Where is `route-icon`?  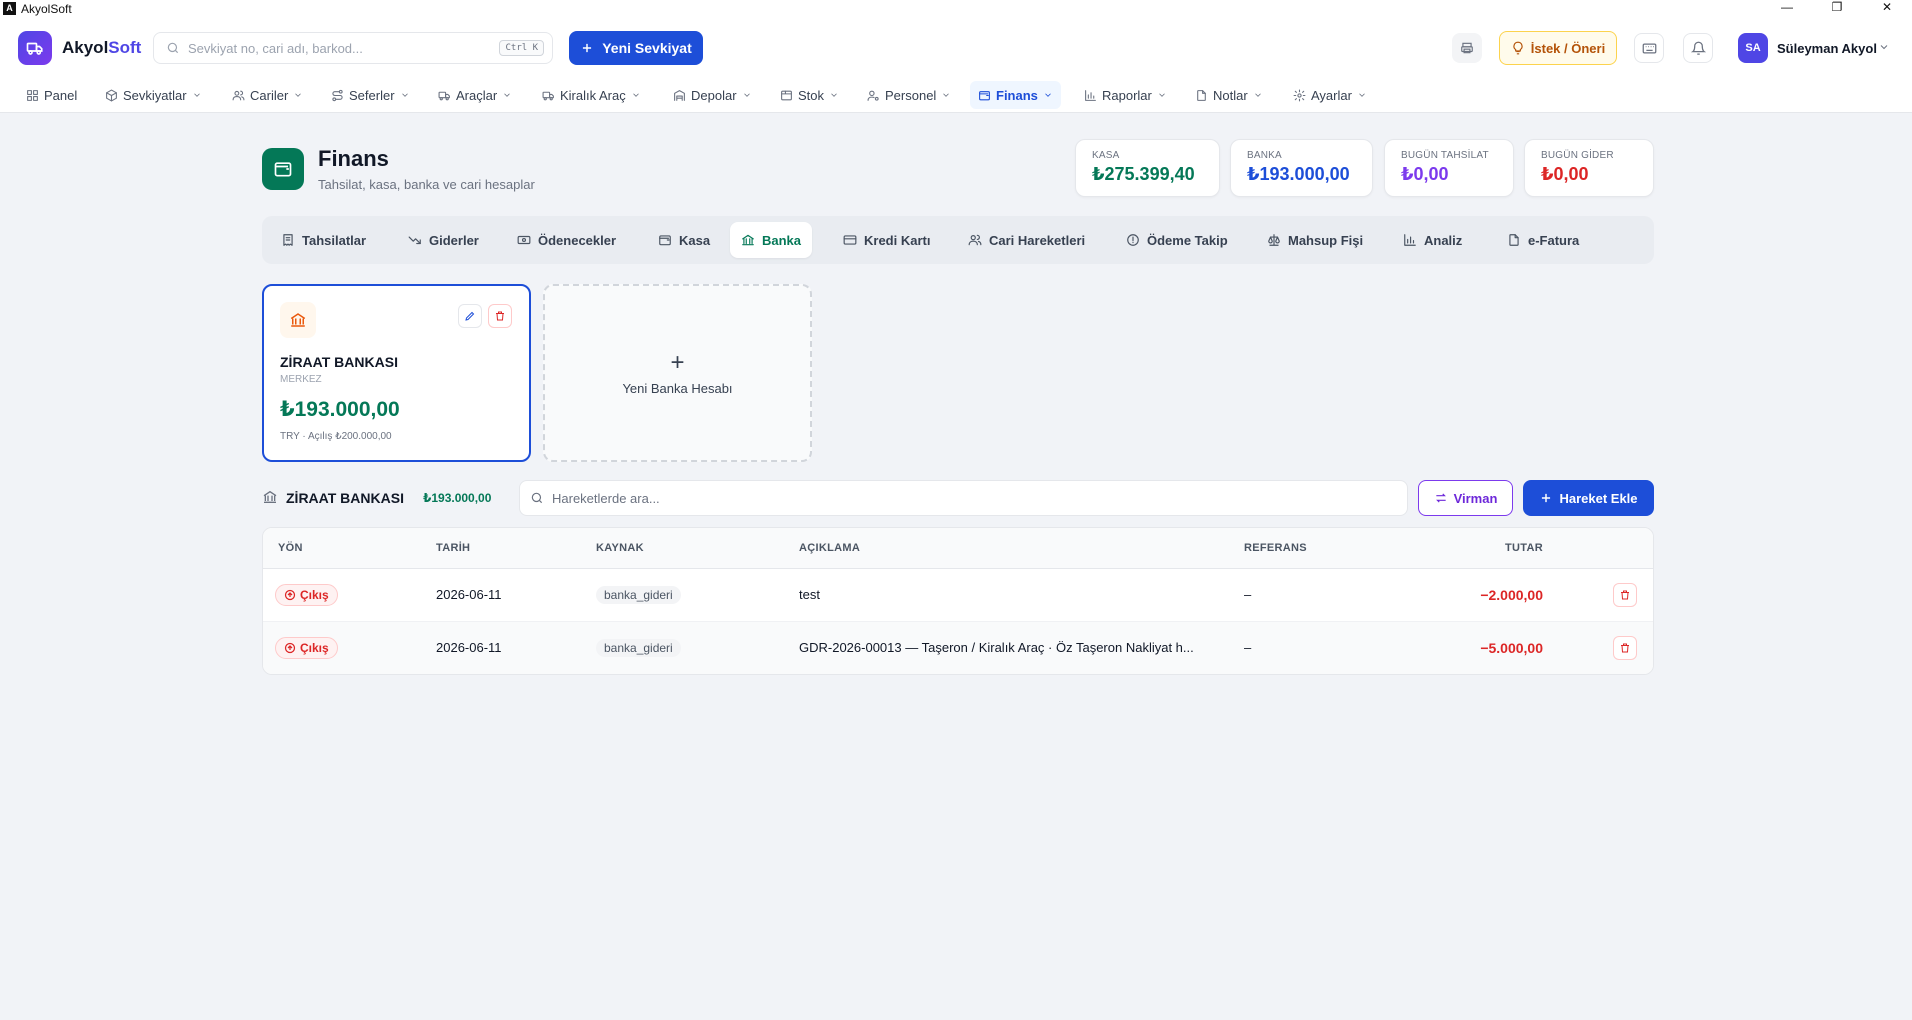 route-icon is located at coordinates (337, 95).